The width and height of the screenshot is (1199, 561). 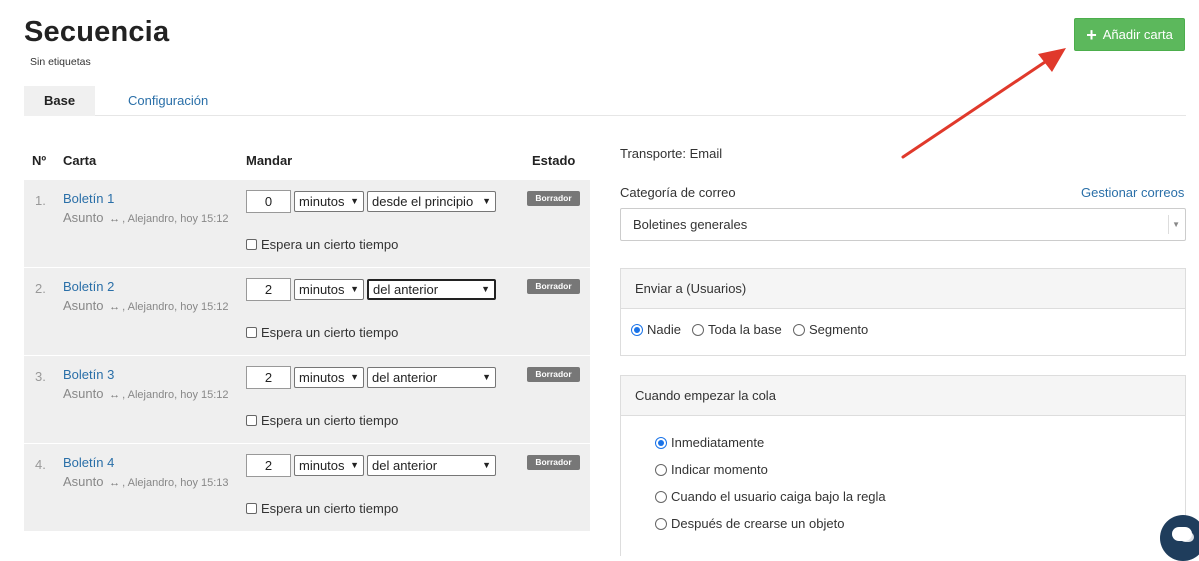 What do you see at coordinates (168, 101) in the screenshot?
I see `tab-configuration: Configuración` at bounding box center [168, 101].